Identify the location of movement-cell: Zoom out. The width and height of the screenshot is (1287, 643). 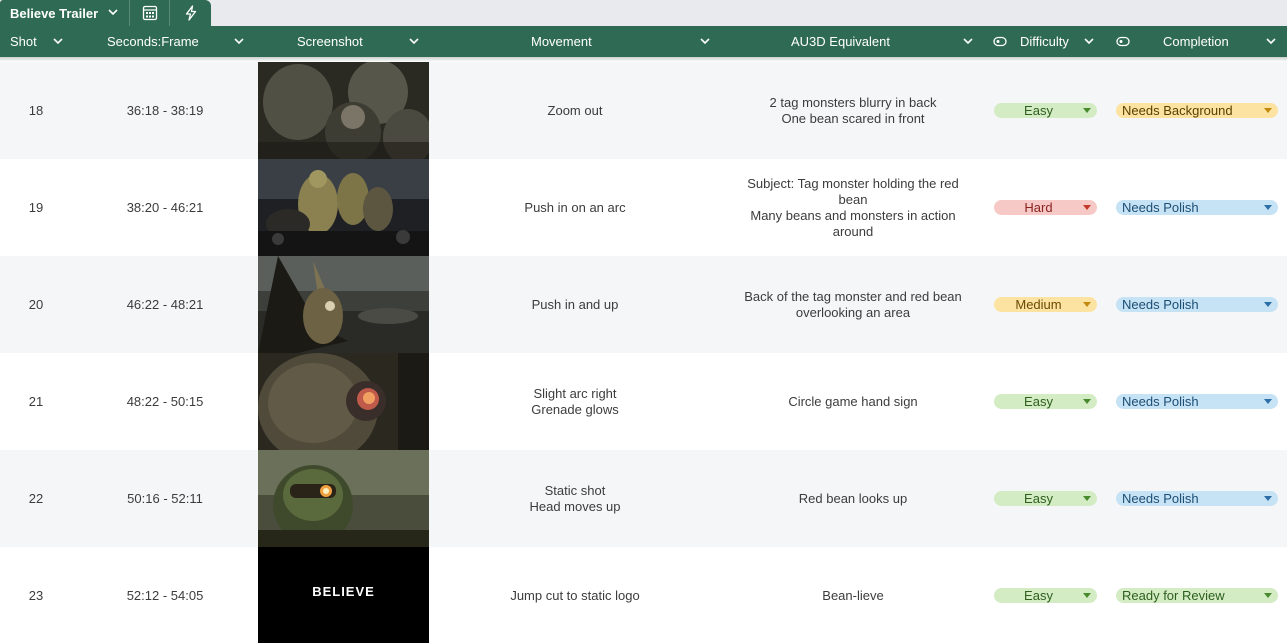
(575, 110).